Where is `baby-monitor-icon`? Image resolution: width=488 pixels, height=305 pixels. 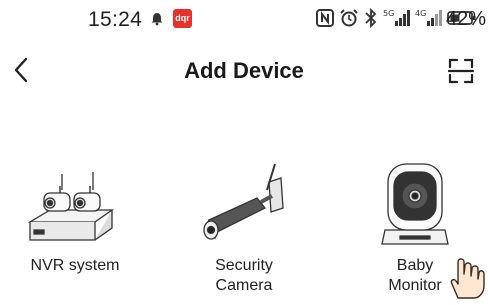
baby-monitor-icon is located at coordinates (414, 205).